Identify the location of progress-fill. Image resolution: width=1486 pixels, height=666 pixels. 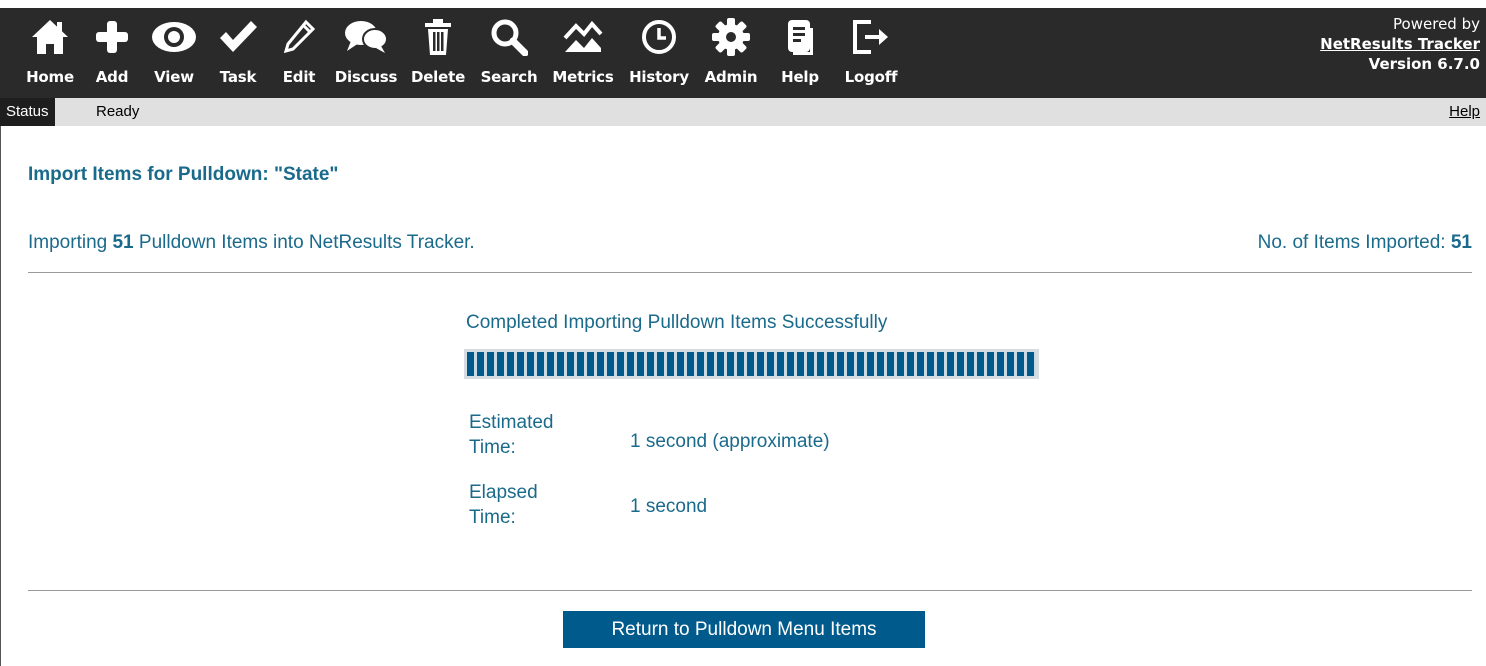
(751, 364).